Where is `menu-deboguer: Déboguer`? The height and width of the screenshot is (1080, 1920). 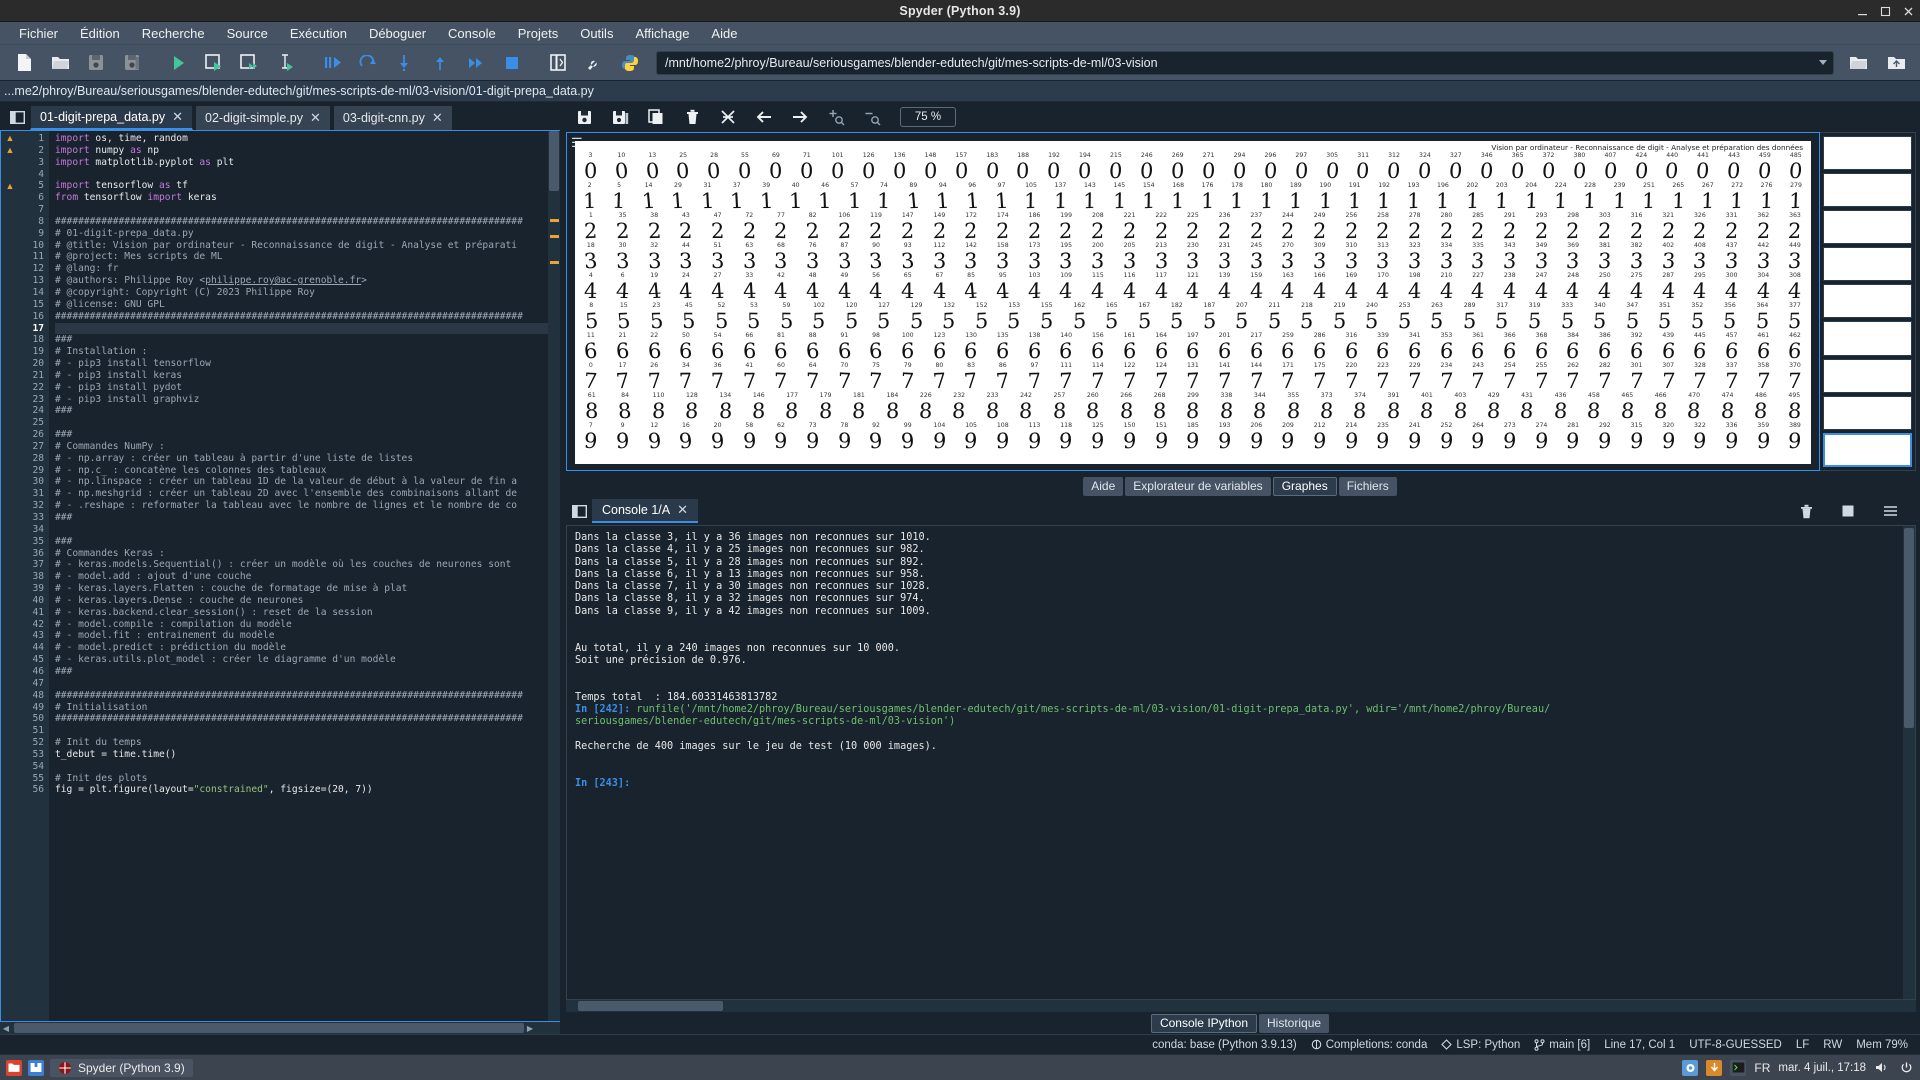
menu-deboguer: Déboguer is located at coordinates (397, 33).